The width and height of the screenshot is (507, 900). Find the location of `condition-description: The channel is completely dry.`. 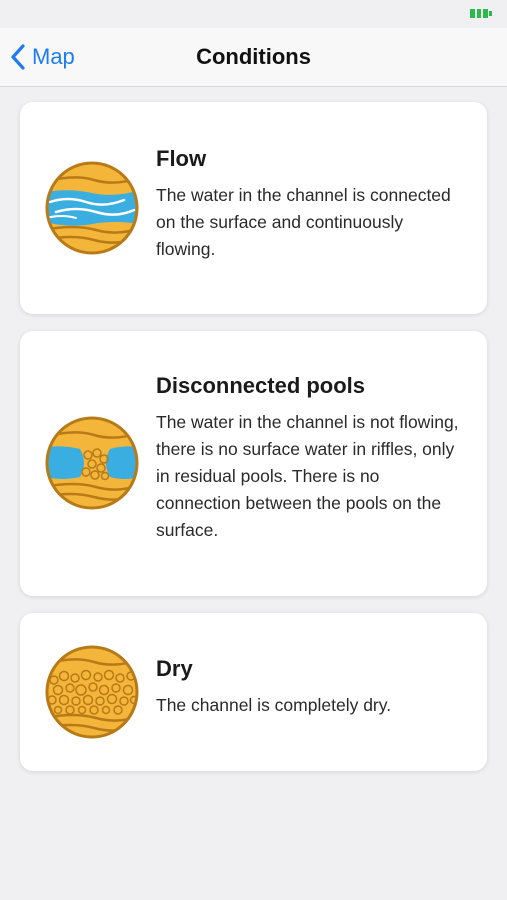

condition-description: The channel is completely dry. is located at coordinates (274, 705).